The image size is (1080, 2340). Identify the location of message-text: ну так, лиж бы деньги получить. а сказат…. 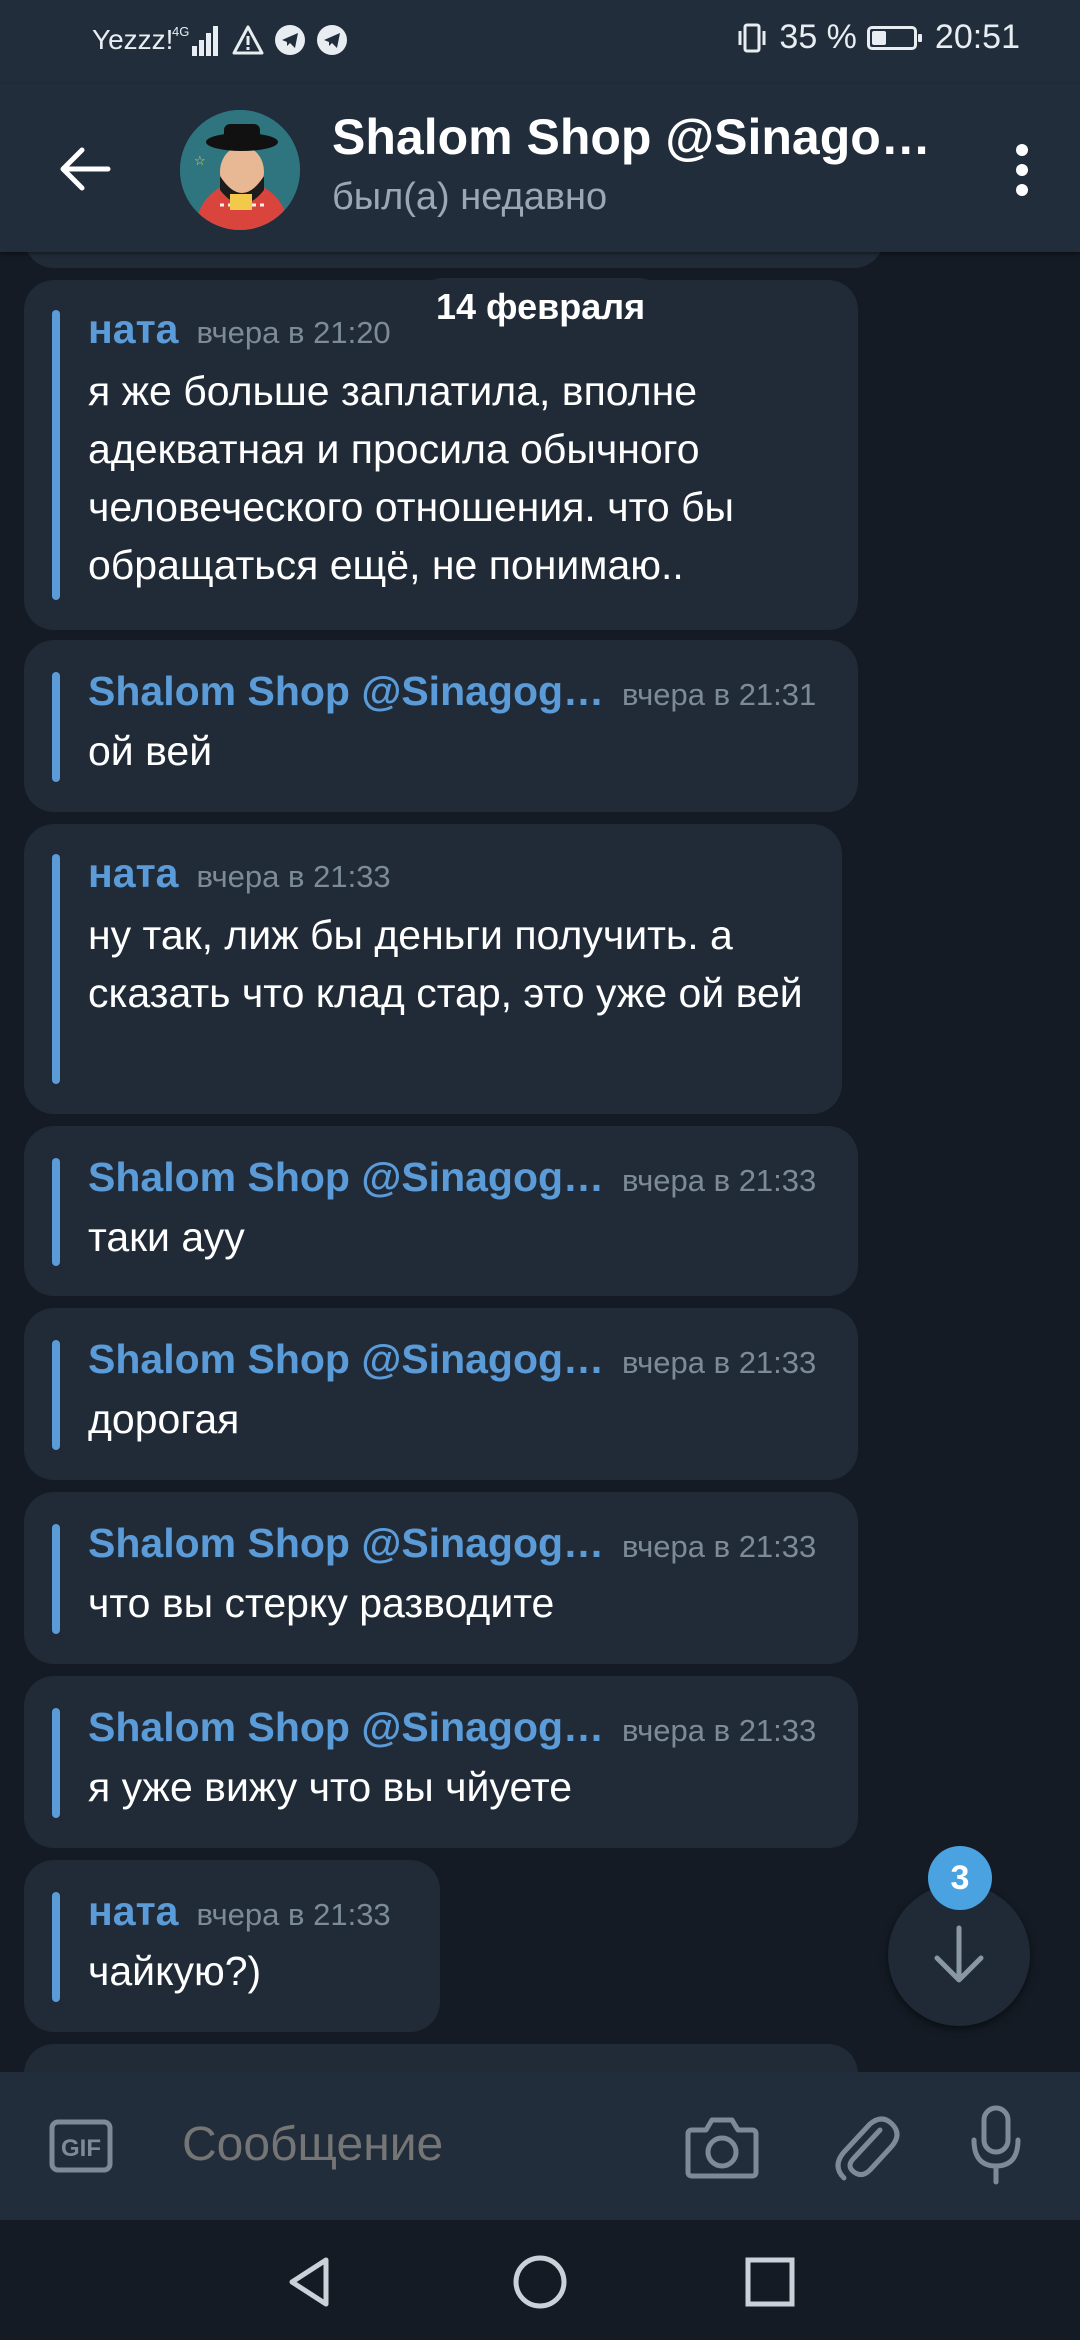
(445, 964).